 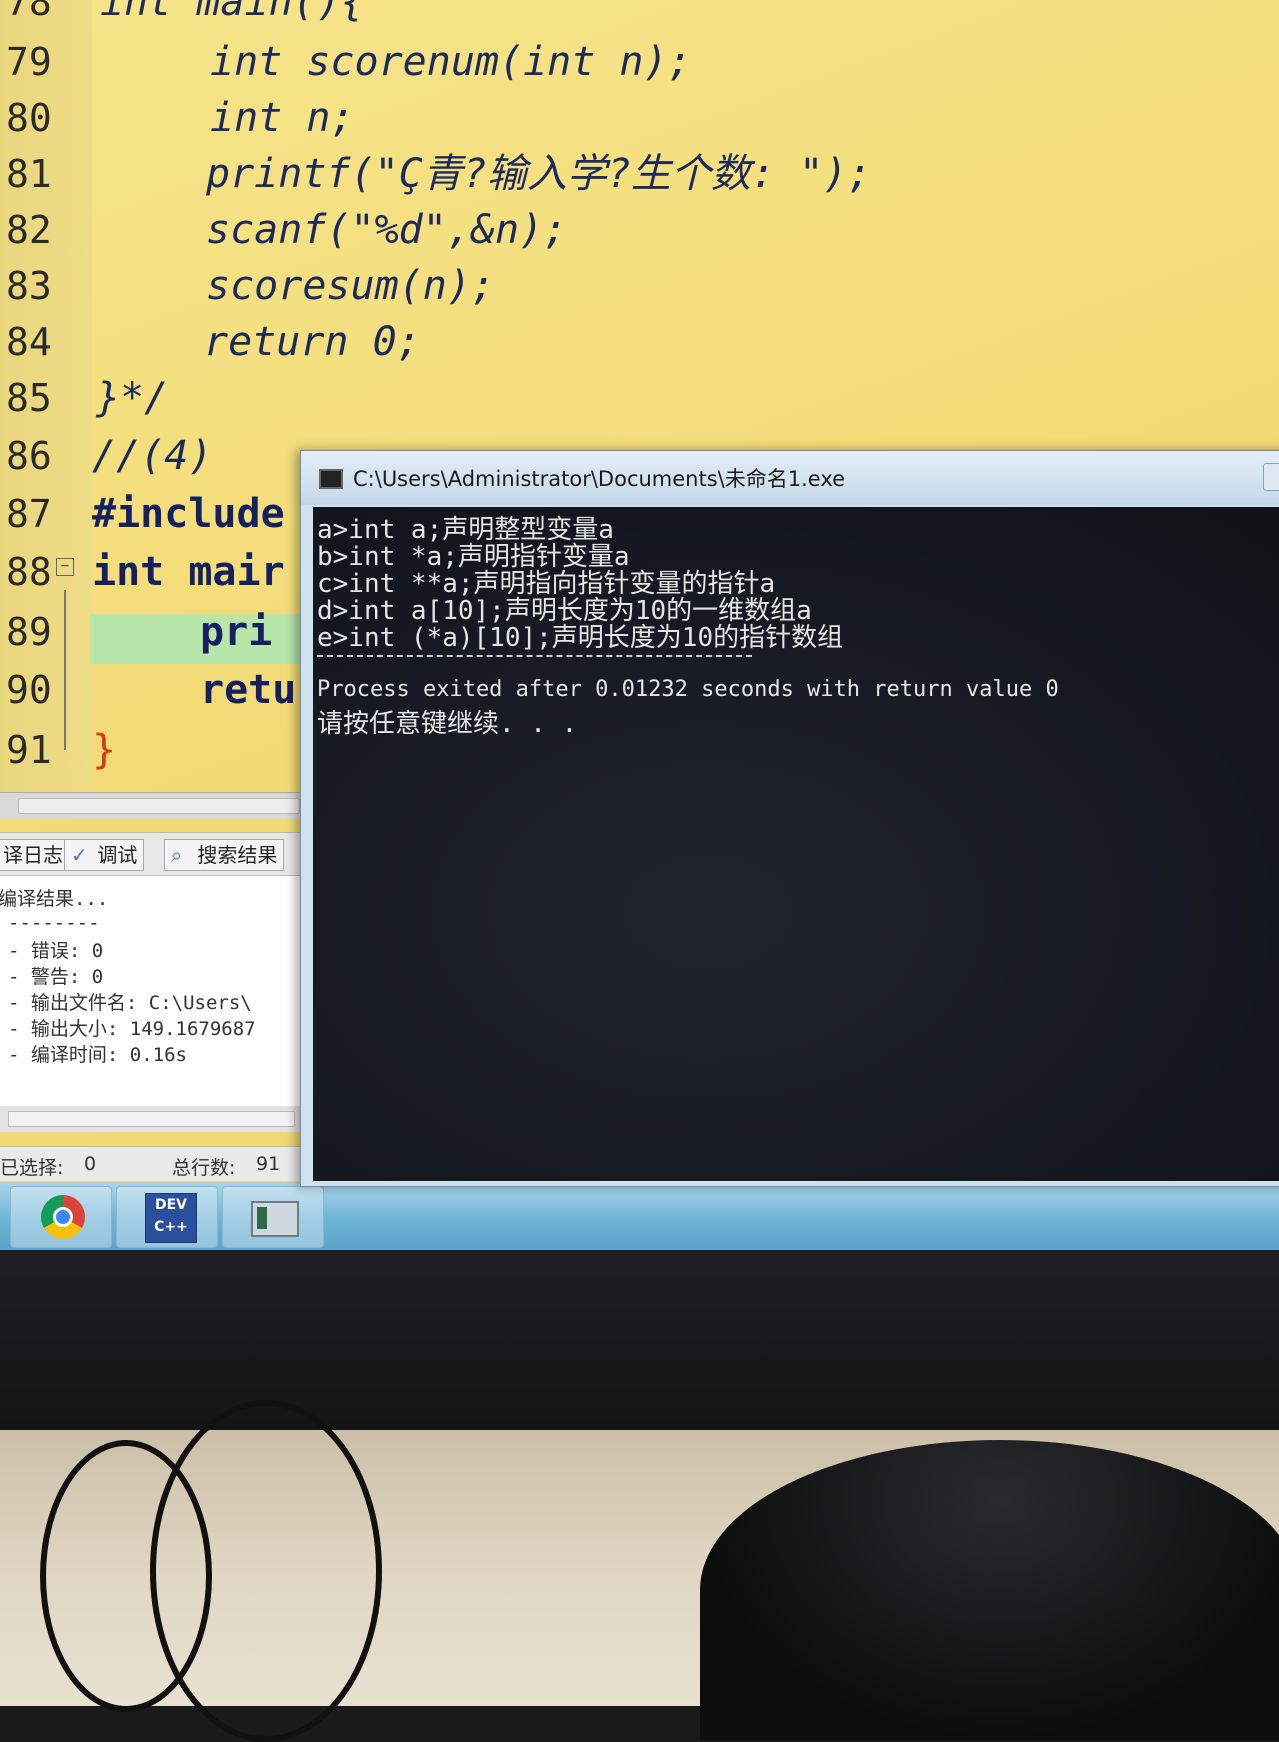 What do you see at coordinates (171, 1227) in the screenshot?
I see `devcpp-logo-text: C++` at bounding box center [171, 1227].